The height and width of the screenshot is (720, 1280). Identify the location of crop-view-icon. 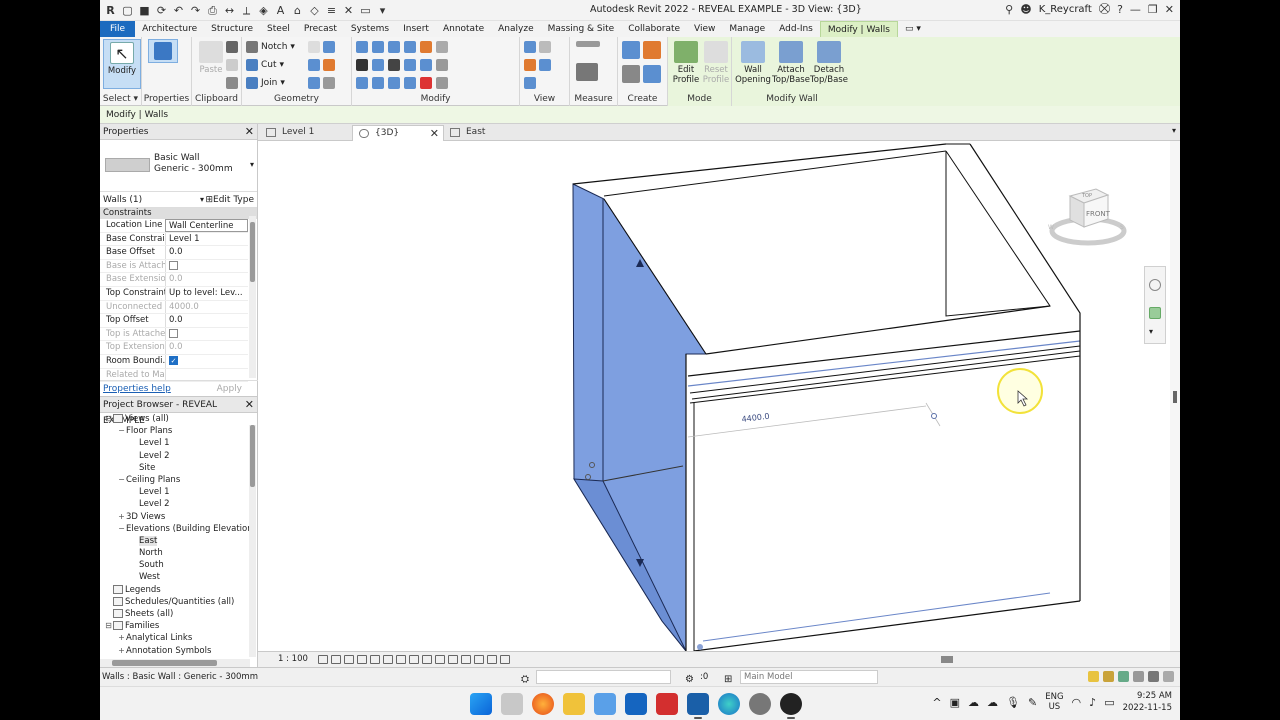
(401, 659).